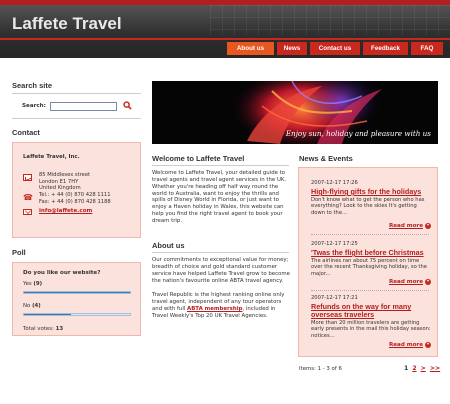 The image size is (450, 404). I want to click on poll-option-count: (4), so click(36, 306).